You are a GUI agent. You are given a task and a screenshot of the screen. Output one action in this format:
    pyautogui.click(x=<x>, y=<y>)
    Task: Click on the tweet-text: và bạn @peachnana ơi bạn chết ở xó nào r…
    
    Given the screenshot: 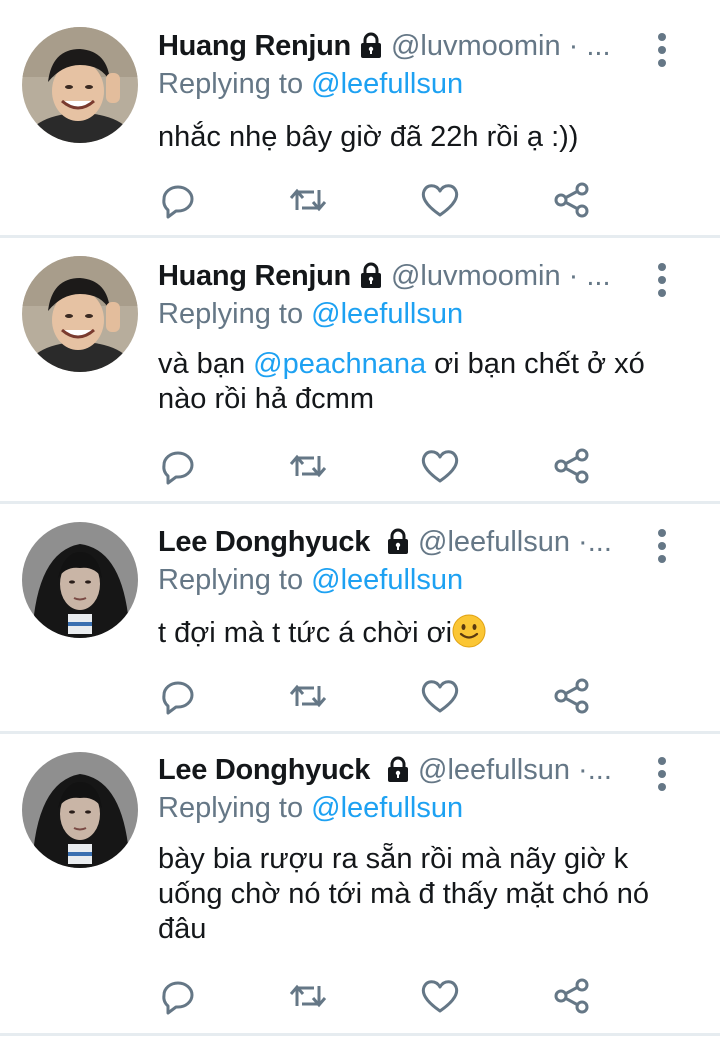 What is the action you would take?
    pyautogui.click(x=408, y=382)
    